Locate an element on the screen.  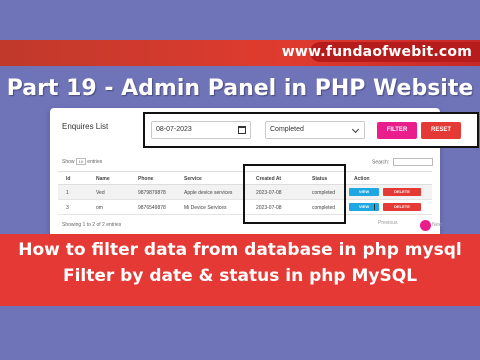
col-name: Name is located at coordinates (103, 179).